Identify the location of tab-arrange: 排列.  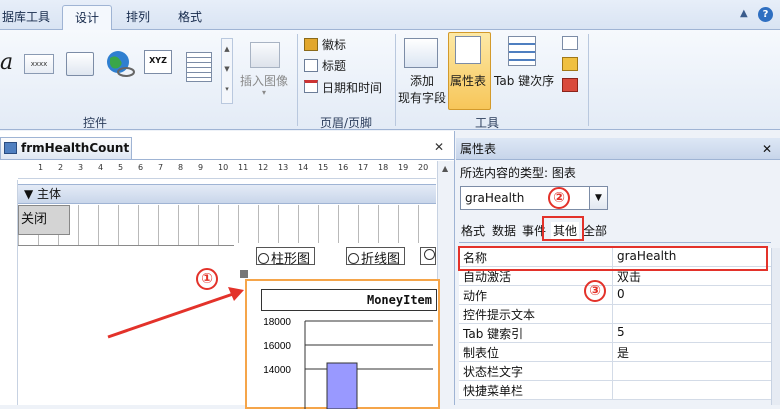
(138, 17).